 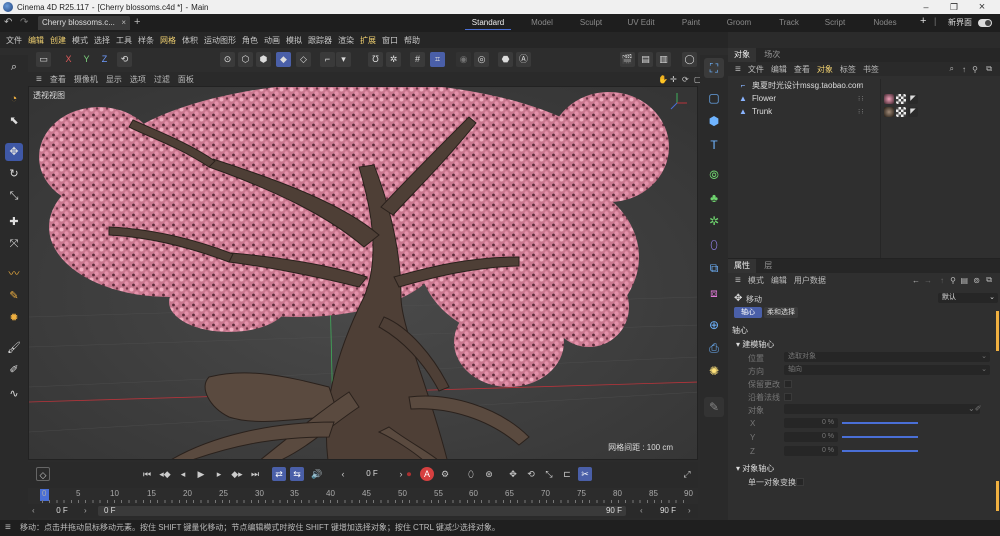 I want to click on rotation-key-icon: ⟲, so click(x=531, y=474).